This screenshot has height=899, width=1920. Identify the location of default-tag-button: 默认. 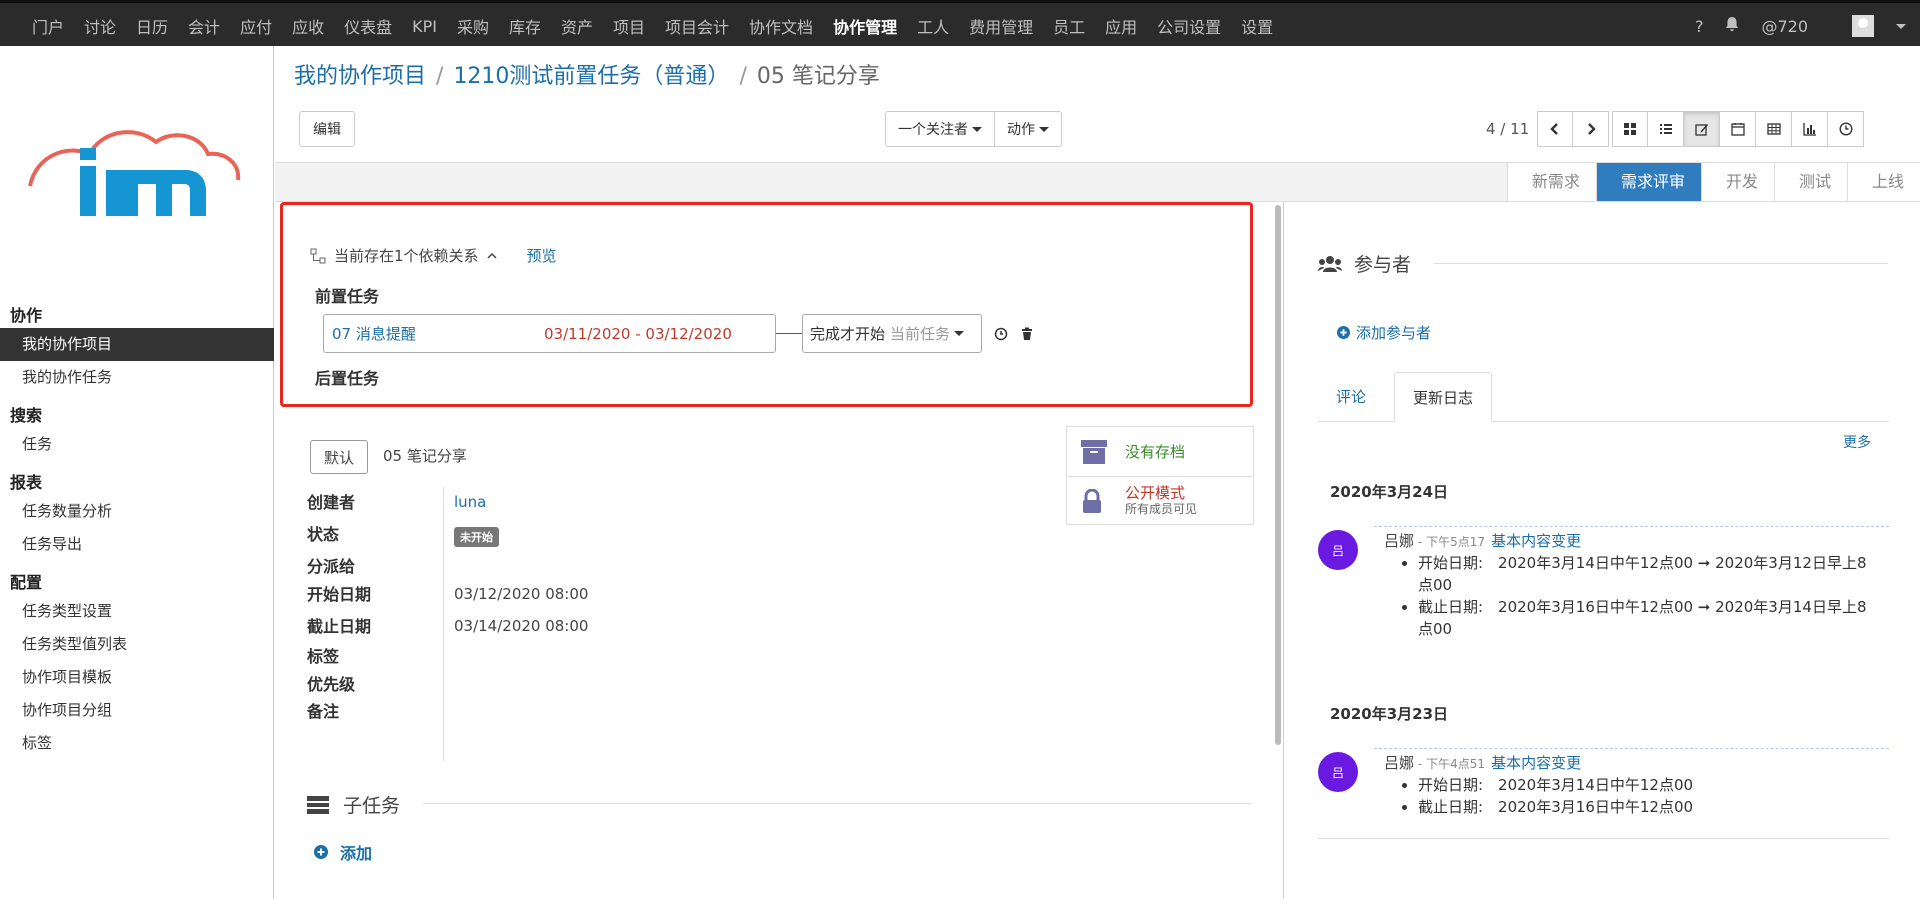
(339, 457).